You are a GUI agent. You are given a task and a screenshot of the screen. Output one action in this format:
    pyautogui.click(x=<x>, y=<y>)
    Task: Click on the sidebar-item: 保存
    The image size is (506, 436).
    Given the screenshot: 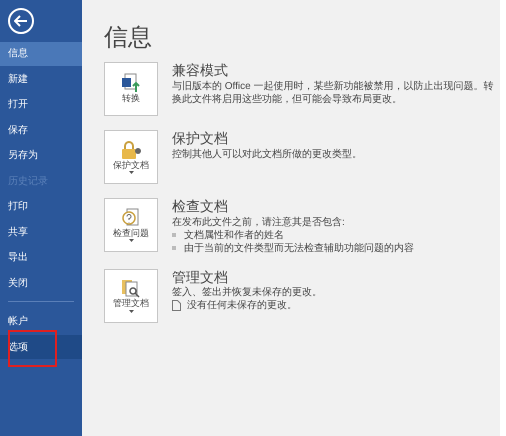 What is the action you would take?
    pyautogui.click(x=41, y=130)
    